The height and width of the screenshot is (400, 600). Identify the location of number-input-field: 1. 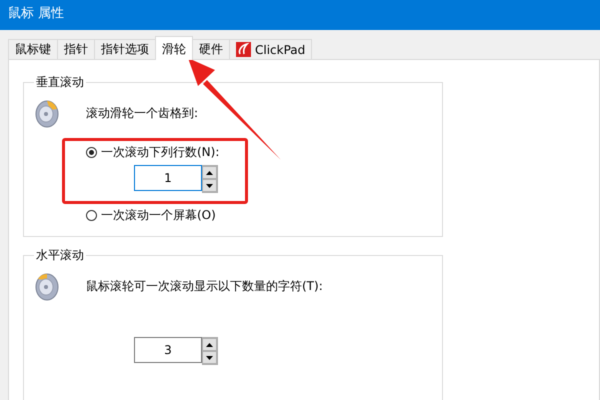
(168, 178).